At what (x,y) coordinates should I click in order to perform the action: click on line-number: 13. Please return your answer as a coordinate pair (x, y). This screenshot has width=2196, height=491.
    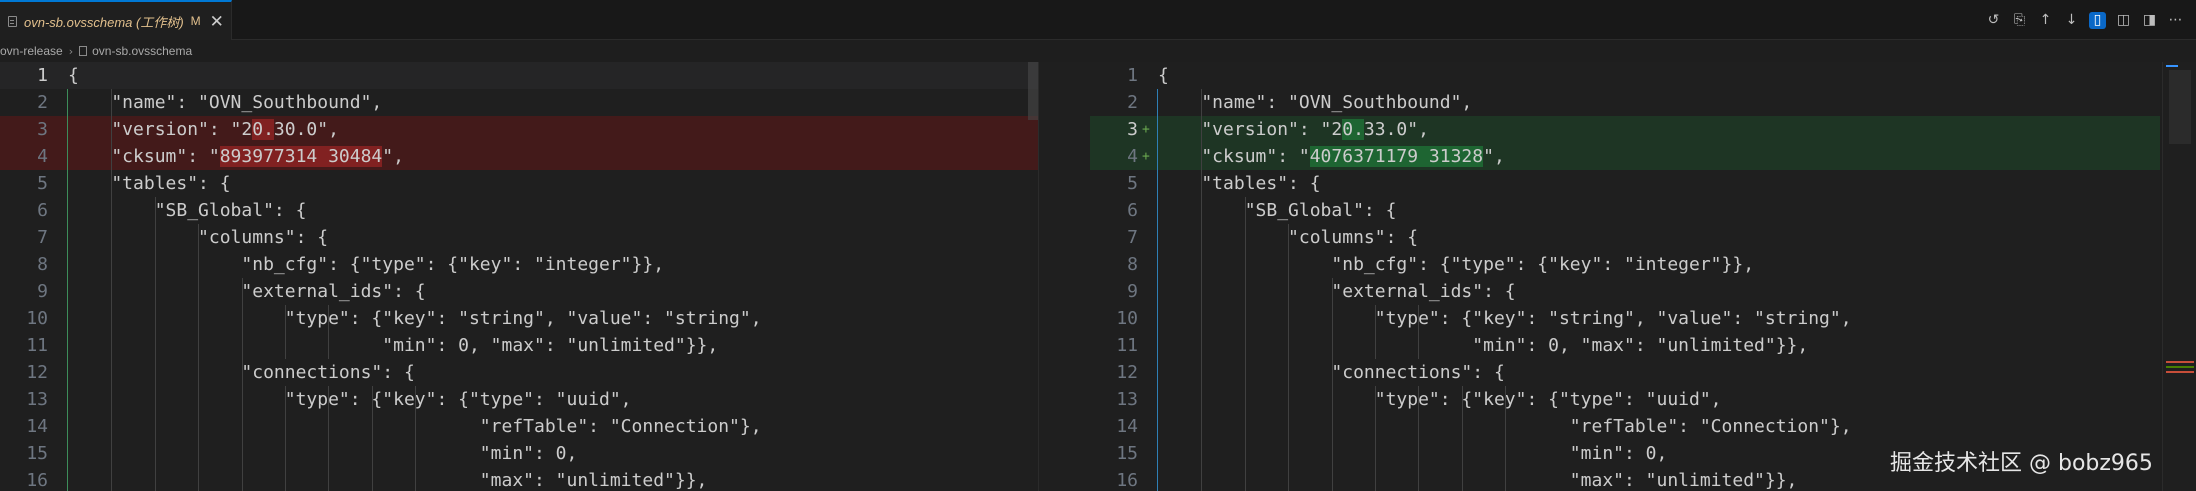
    Looking at the image, I should click on (37, 399).